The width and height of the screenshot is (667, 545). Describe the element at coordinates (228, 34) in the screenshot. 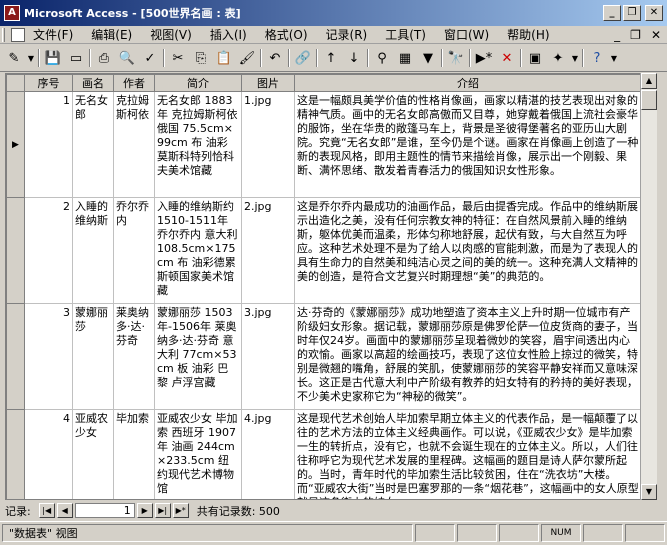

I see `menu-insert: 插入(I)` at that location.